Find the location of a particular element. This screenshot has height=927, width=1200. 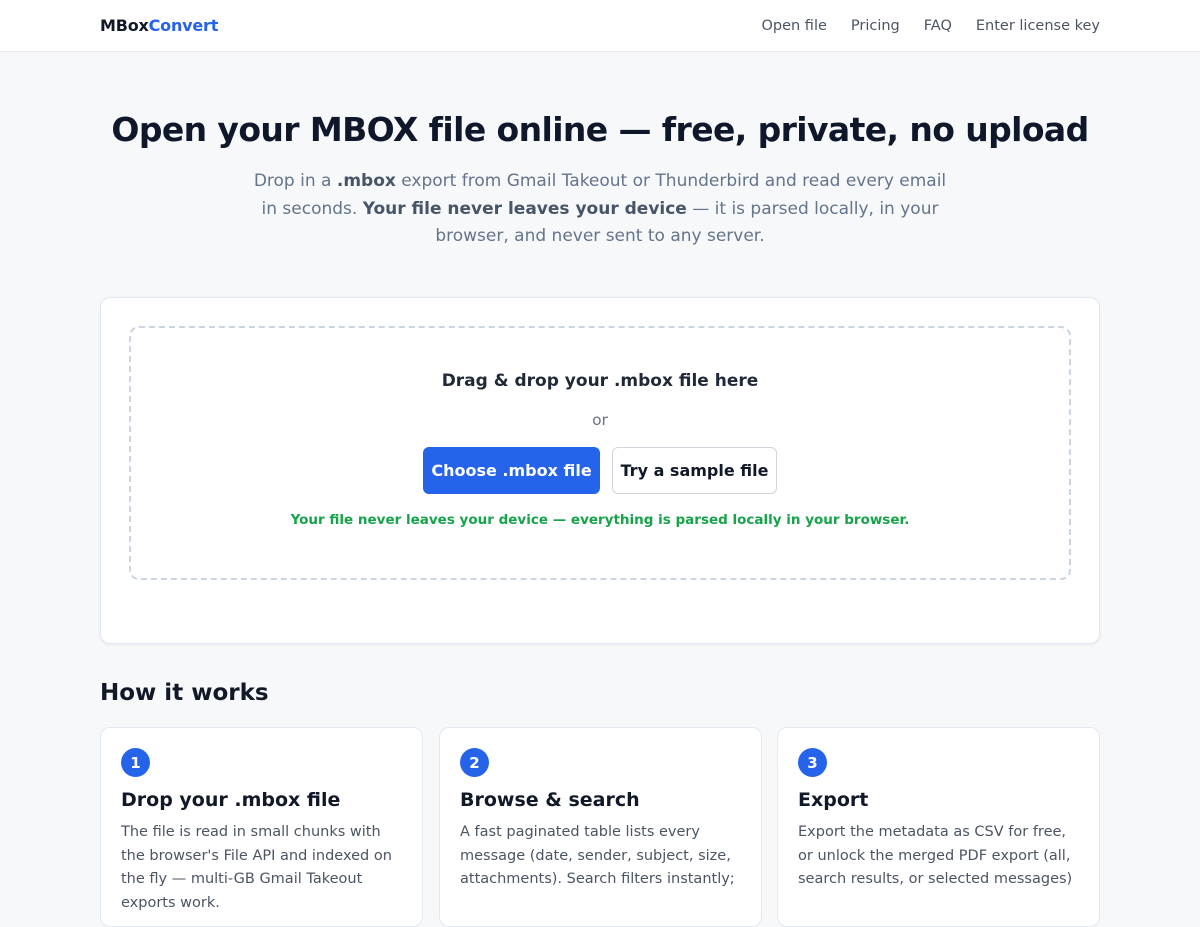

hero-bold-privacy: Your file never leaves your device is located at coordinates (524, 208).